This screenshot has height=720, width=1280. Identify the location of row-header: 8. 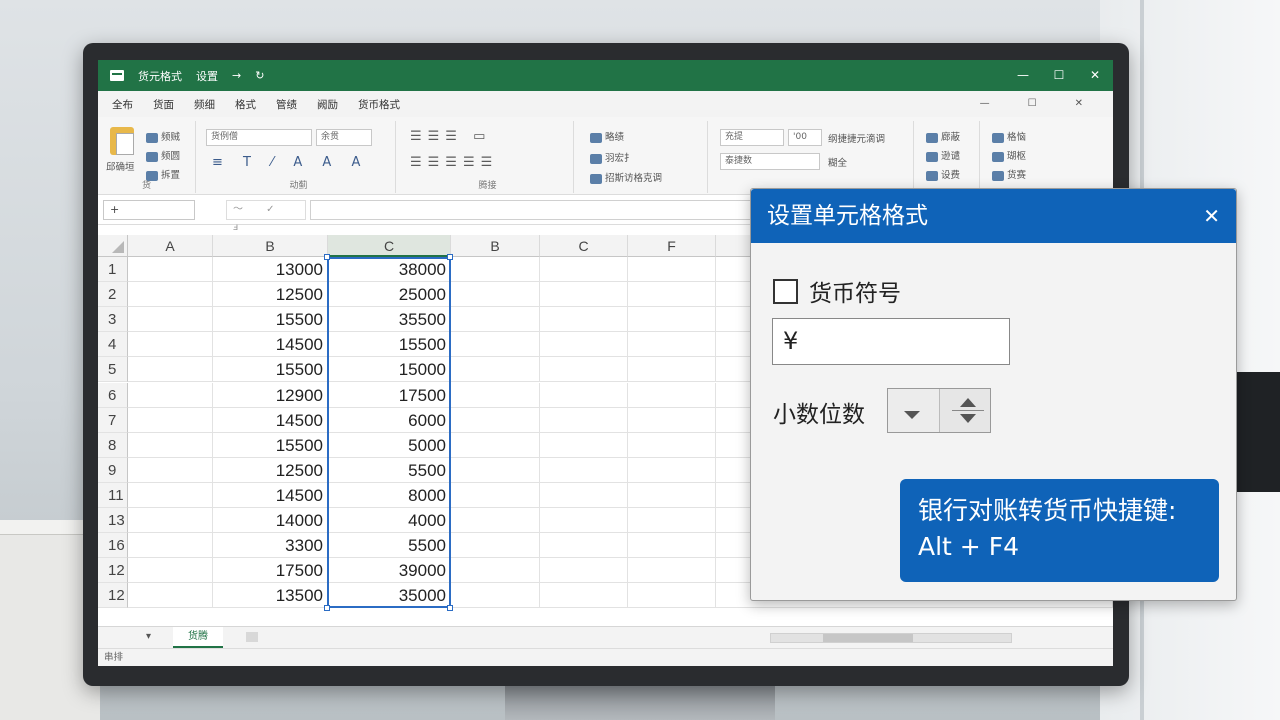
(113, 445).